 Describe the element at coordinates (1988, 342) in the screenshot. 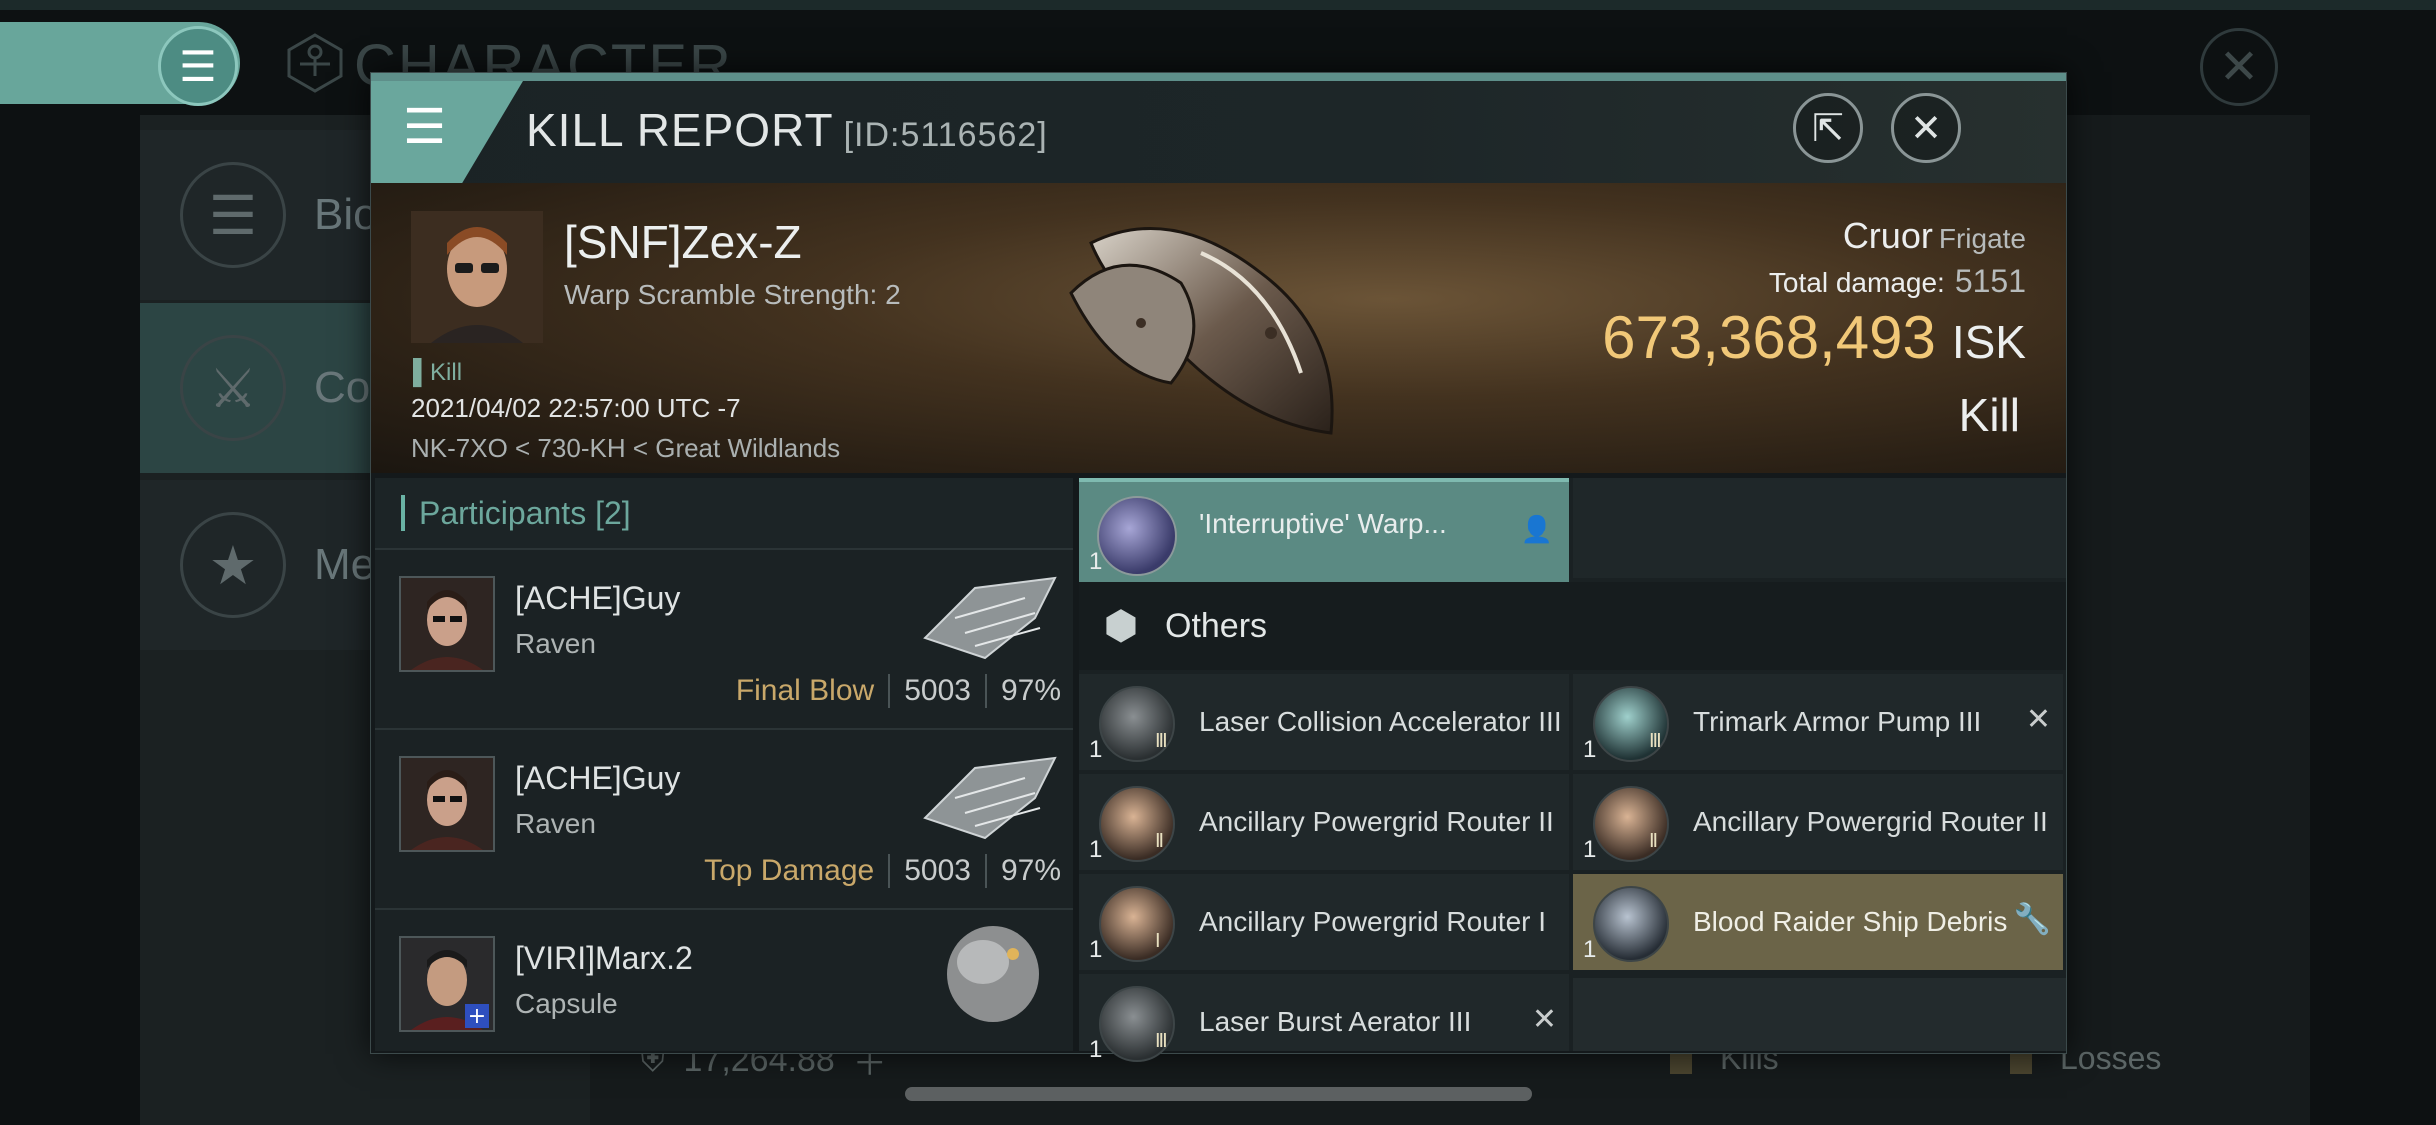

I see `isk-unit: ISK` at that location.